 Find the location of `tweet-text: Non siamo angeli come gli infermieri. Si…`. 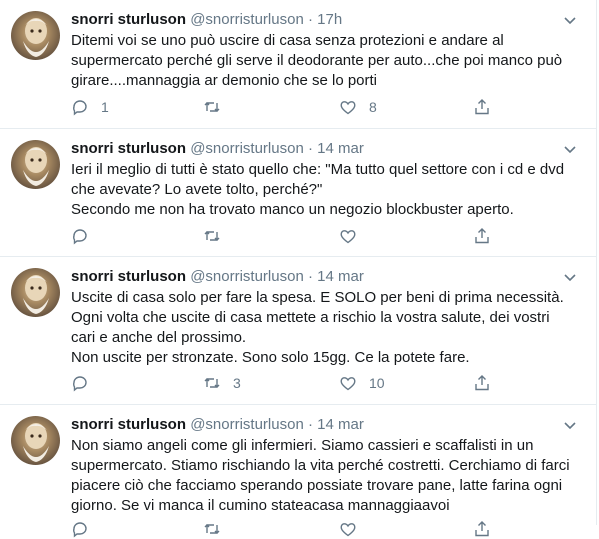

tweet-text: Non siamo angeli come gli infermieri. Si… is located at coordinates (320, 475).